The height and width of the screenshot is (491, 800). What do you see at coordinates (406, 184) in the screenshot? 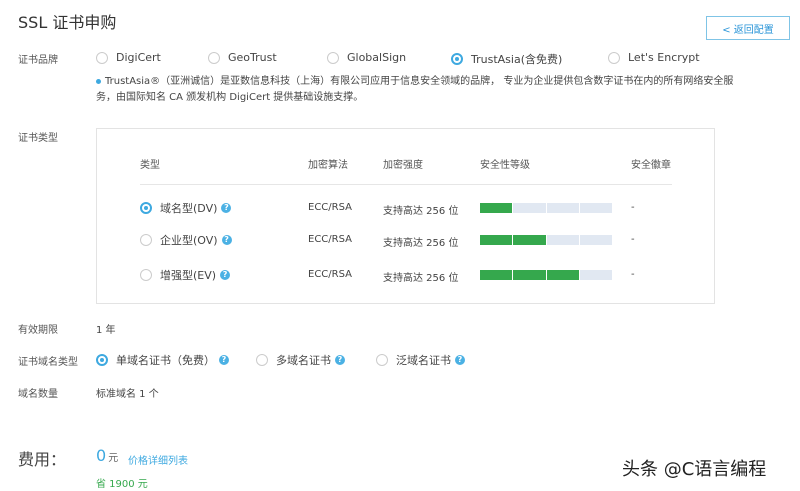
I see `header-divider` at bounding box center [406, 184].